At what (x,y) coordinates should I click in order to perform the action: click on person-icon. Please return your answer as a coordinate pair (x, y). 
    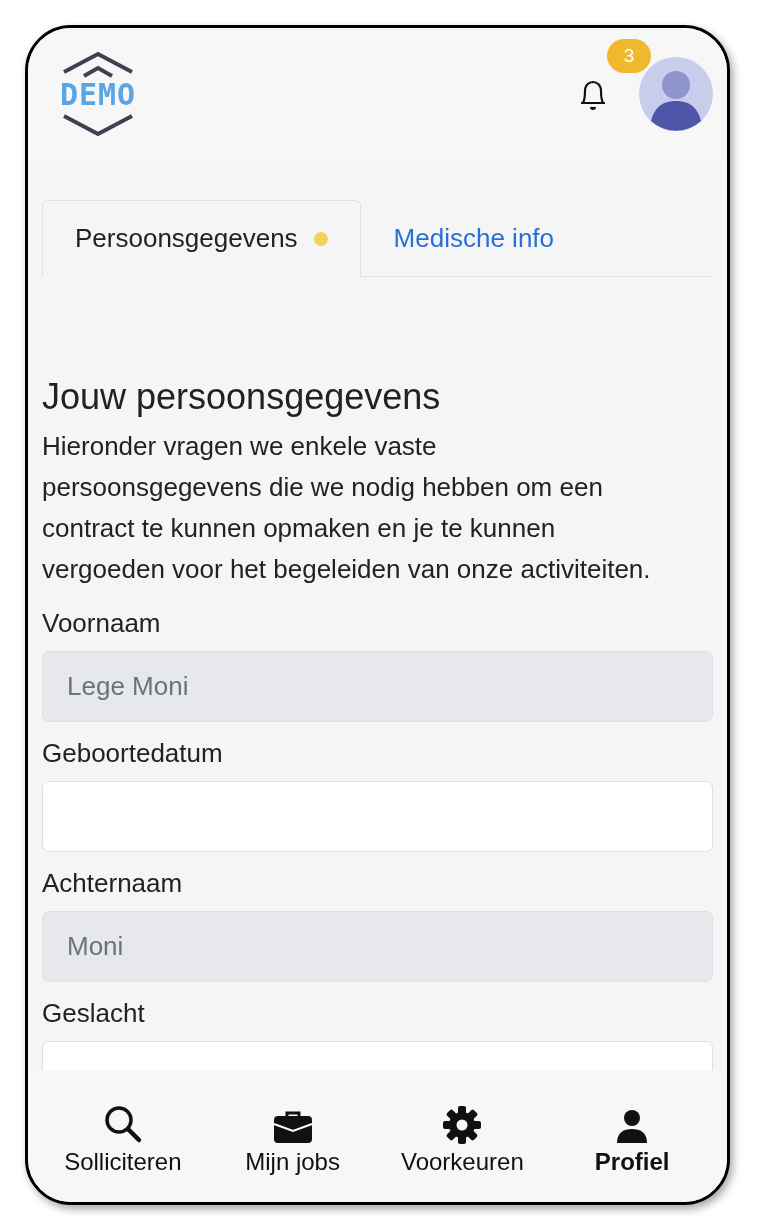
    Looking at the image, I should click on (632, 1127).